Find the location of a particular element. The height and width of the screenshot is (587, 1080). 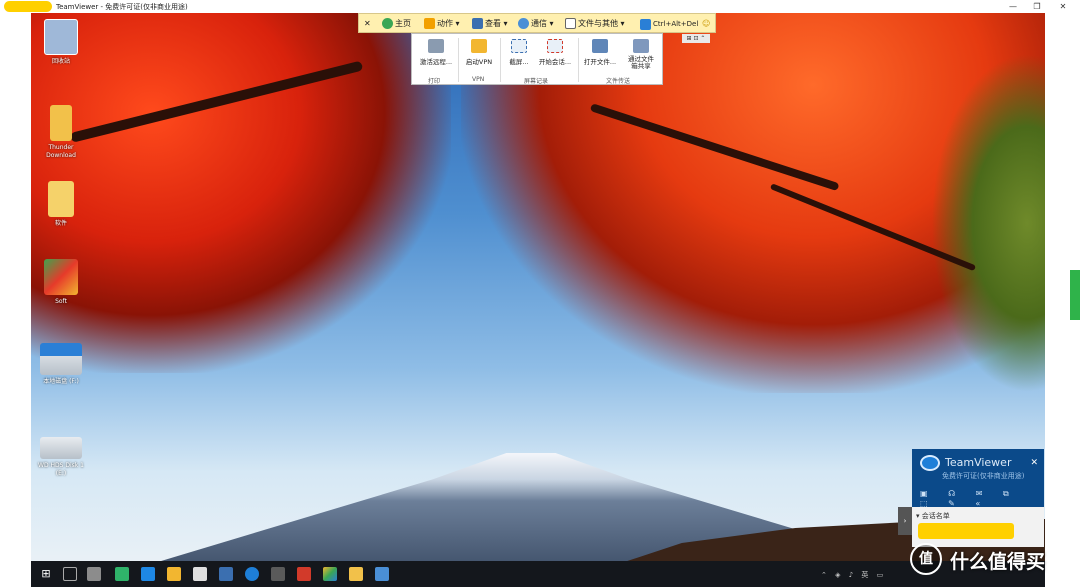

toolbar-feedback-button: ☺ is located at coordinates (706, 24).